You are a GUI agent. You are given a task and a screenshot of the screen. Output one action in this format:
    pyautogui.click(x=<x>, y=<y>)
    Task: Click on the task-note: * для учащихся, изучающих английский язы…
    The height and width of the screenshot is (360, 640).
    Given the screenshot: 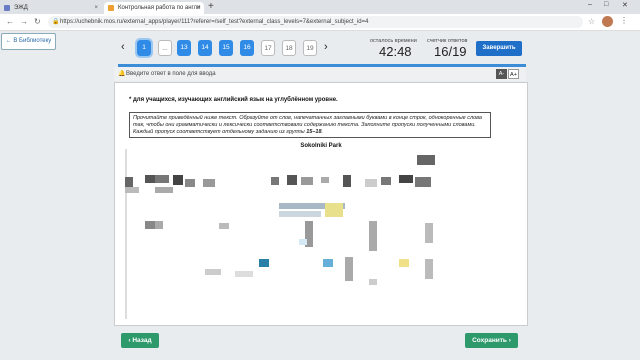 What is the action you would take?
    pyautogui.click(x=233, y=100)
    